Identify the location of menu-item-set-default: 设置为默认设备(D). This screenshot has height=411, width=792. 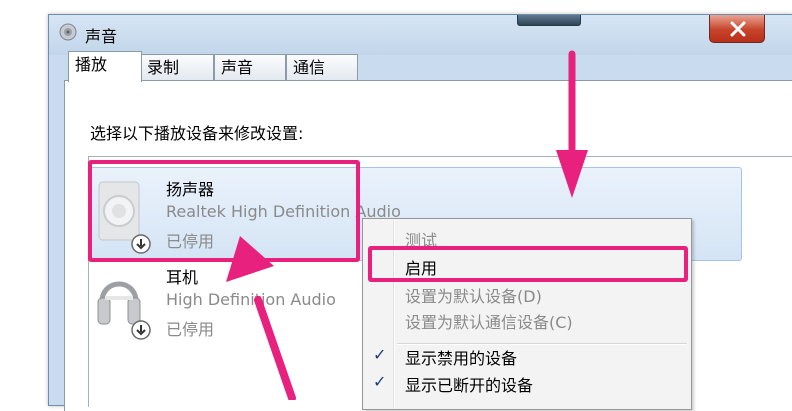
(473, 295).